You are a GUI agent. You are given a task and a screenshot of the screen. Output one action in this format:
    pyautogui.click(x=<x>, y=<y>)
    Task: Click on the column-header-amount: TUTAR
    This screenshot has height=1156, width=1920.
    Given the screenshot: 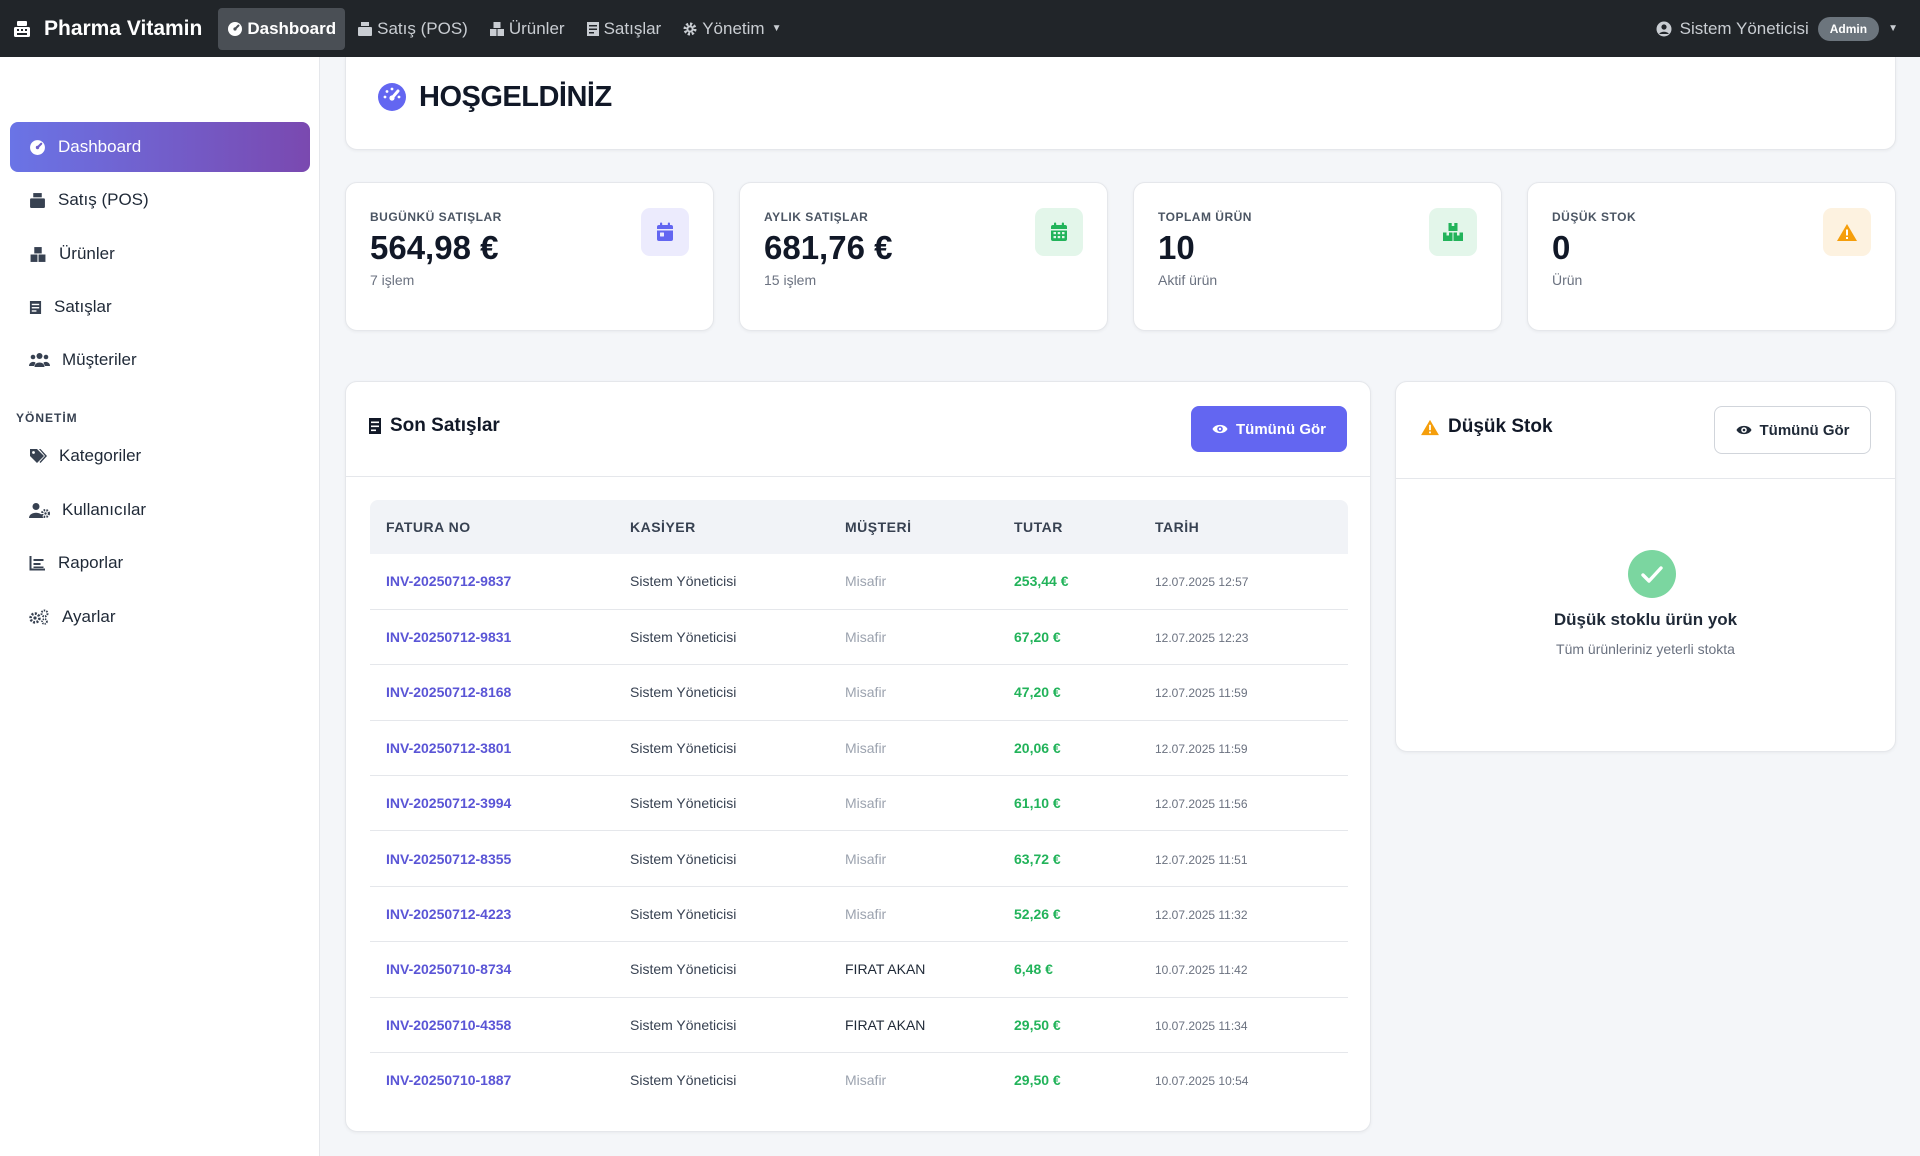 What is the action you would take?
    pyautogui.click(x=1084, y=527)
    